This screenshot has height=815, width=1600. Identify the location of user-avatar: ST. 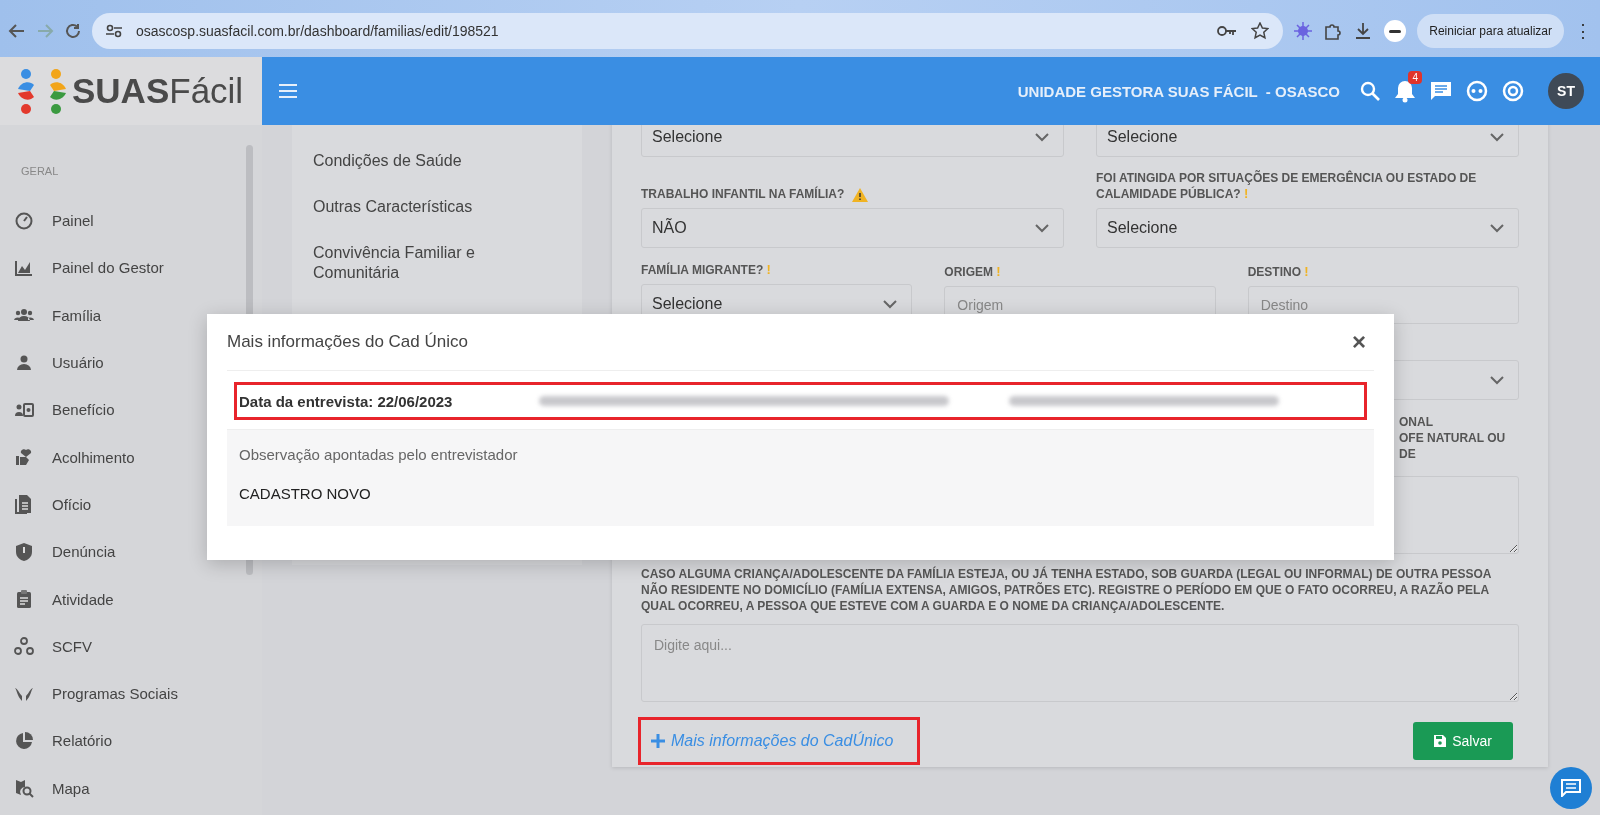
(1566, 91).